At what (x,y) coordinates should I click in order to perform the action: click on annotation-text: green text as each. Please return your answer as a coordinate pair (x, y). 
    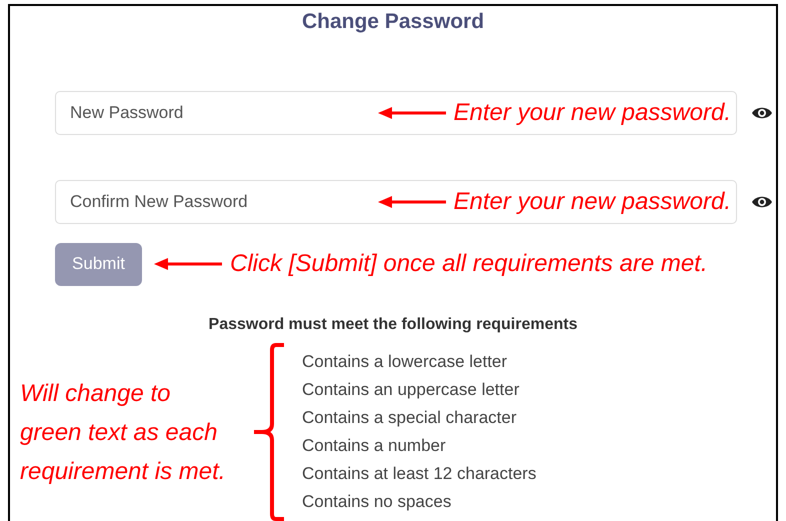
    Looking at the image, I should click on (119, 433).